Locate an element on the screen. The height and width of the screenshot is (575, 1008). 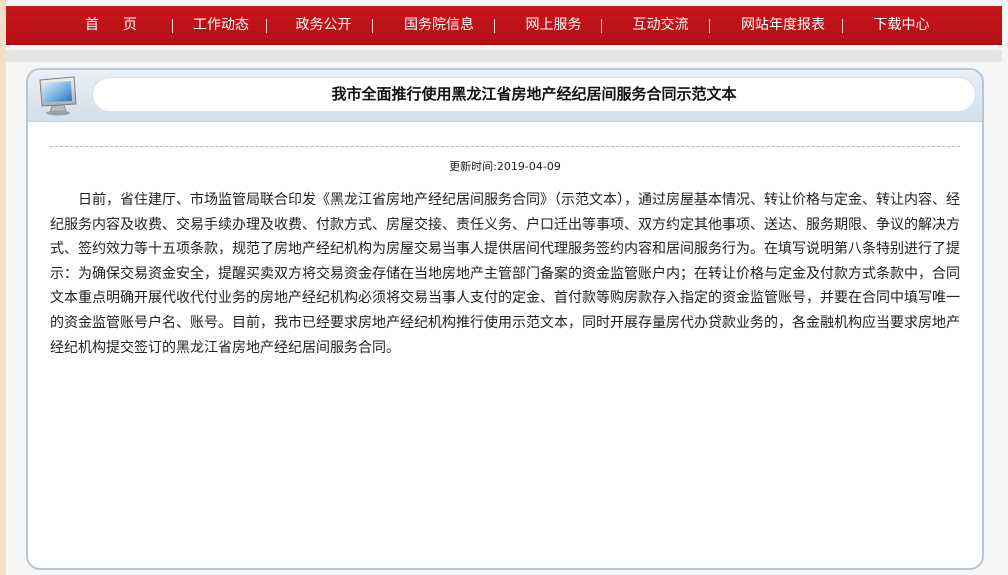
nav-item-interaction: 互动交流 is located at coordinates (660, 25).